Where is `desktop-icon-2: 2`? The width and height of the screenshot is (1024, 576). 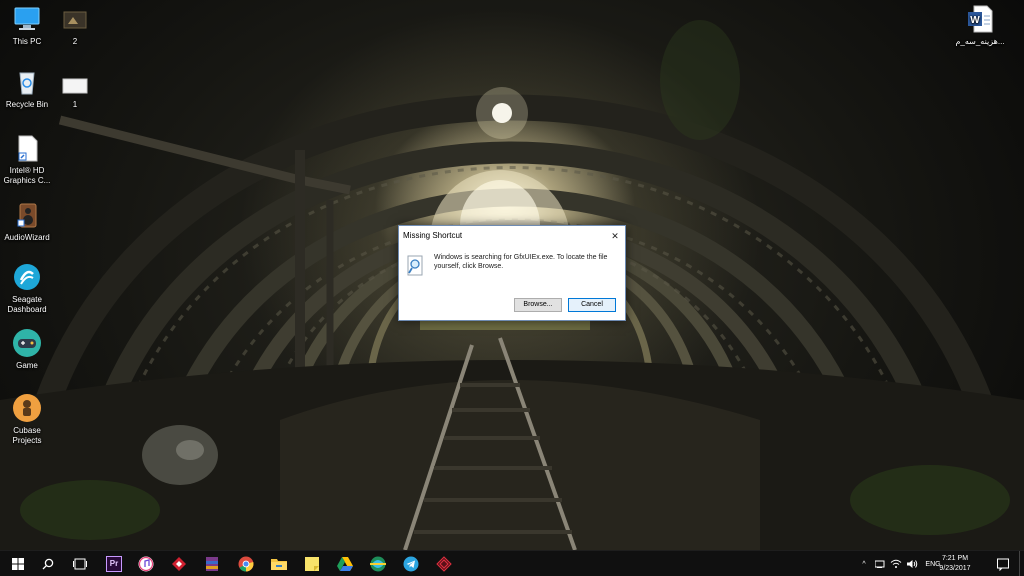
desktop-icon-2: 2 is located at coordinates (75, 25).